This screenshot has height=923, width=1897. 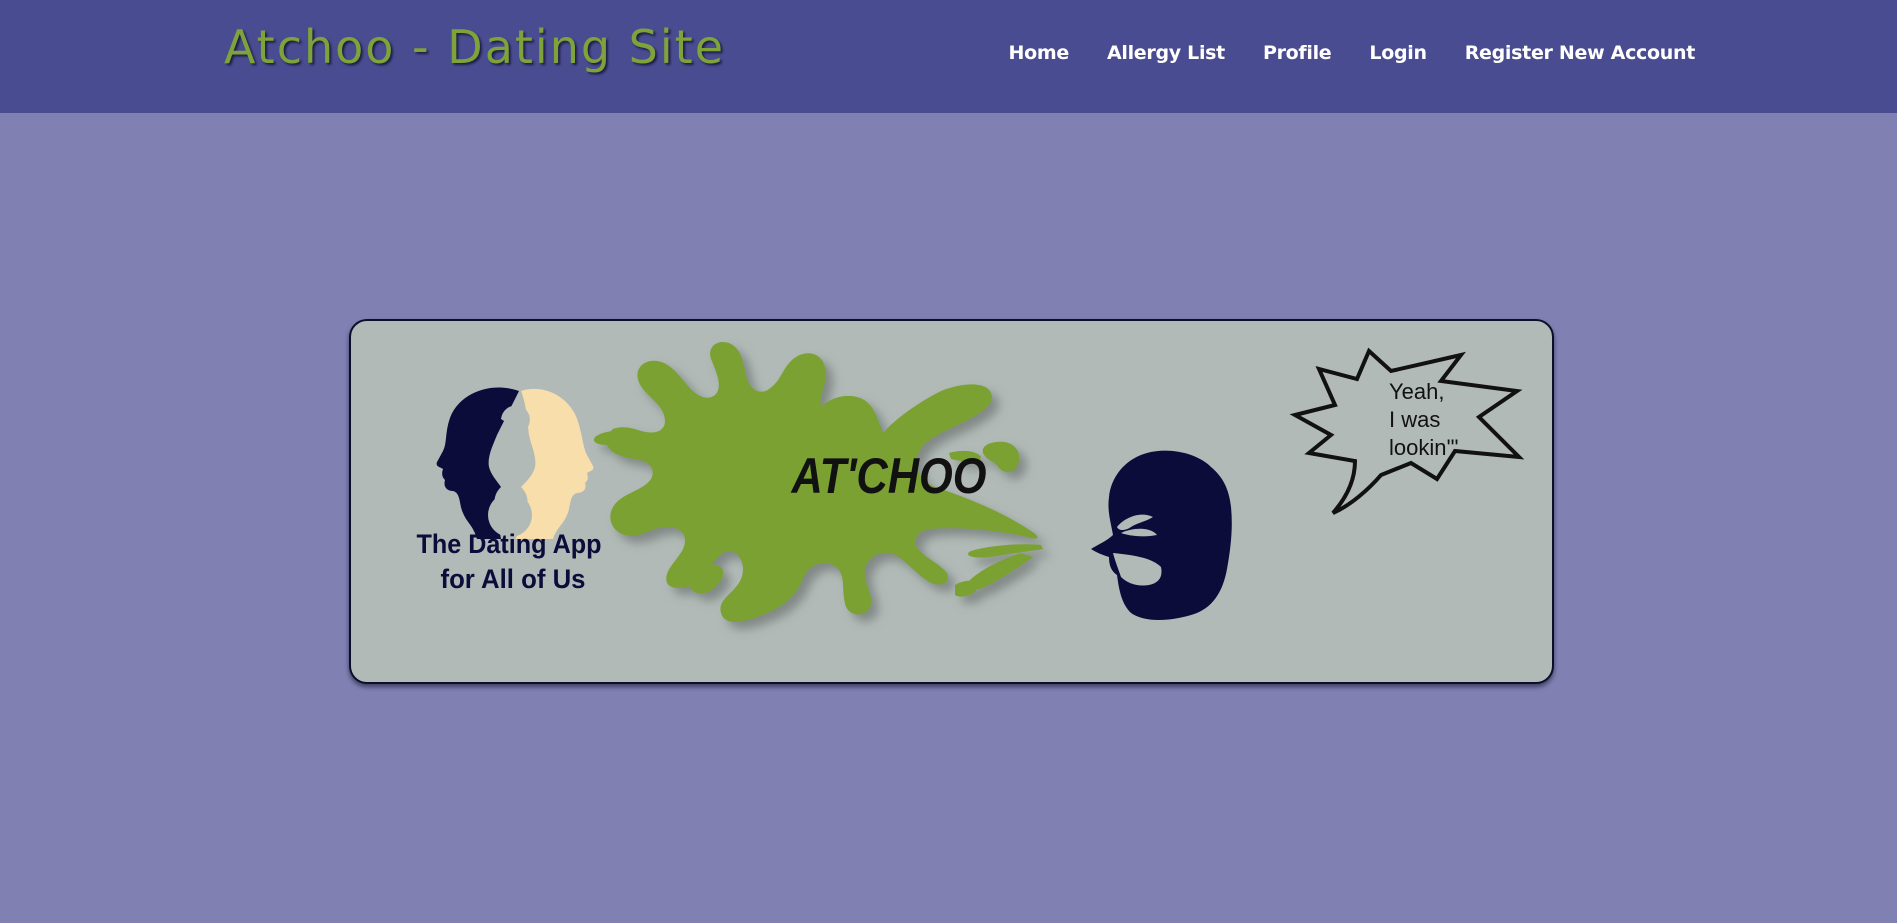 I want to click on splat-logo-text: AT'CHOO, so click(x=888, y=476).